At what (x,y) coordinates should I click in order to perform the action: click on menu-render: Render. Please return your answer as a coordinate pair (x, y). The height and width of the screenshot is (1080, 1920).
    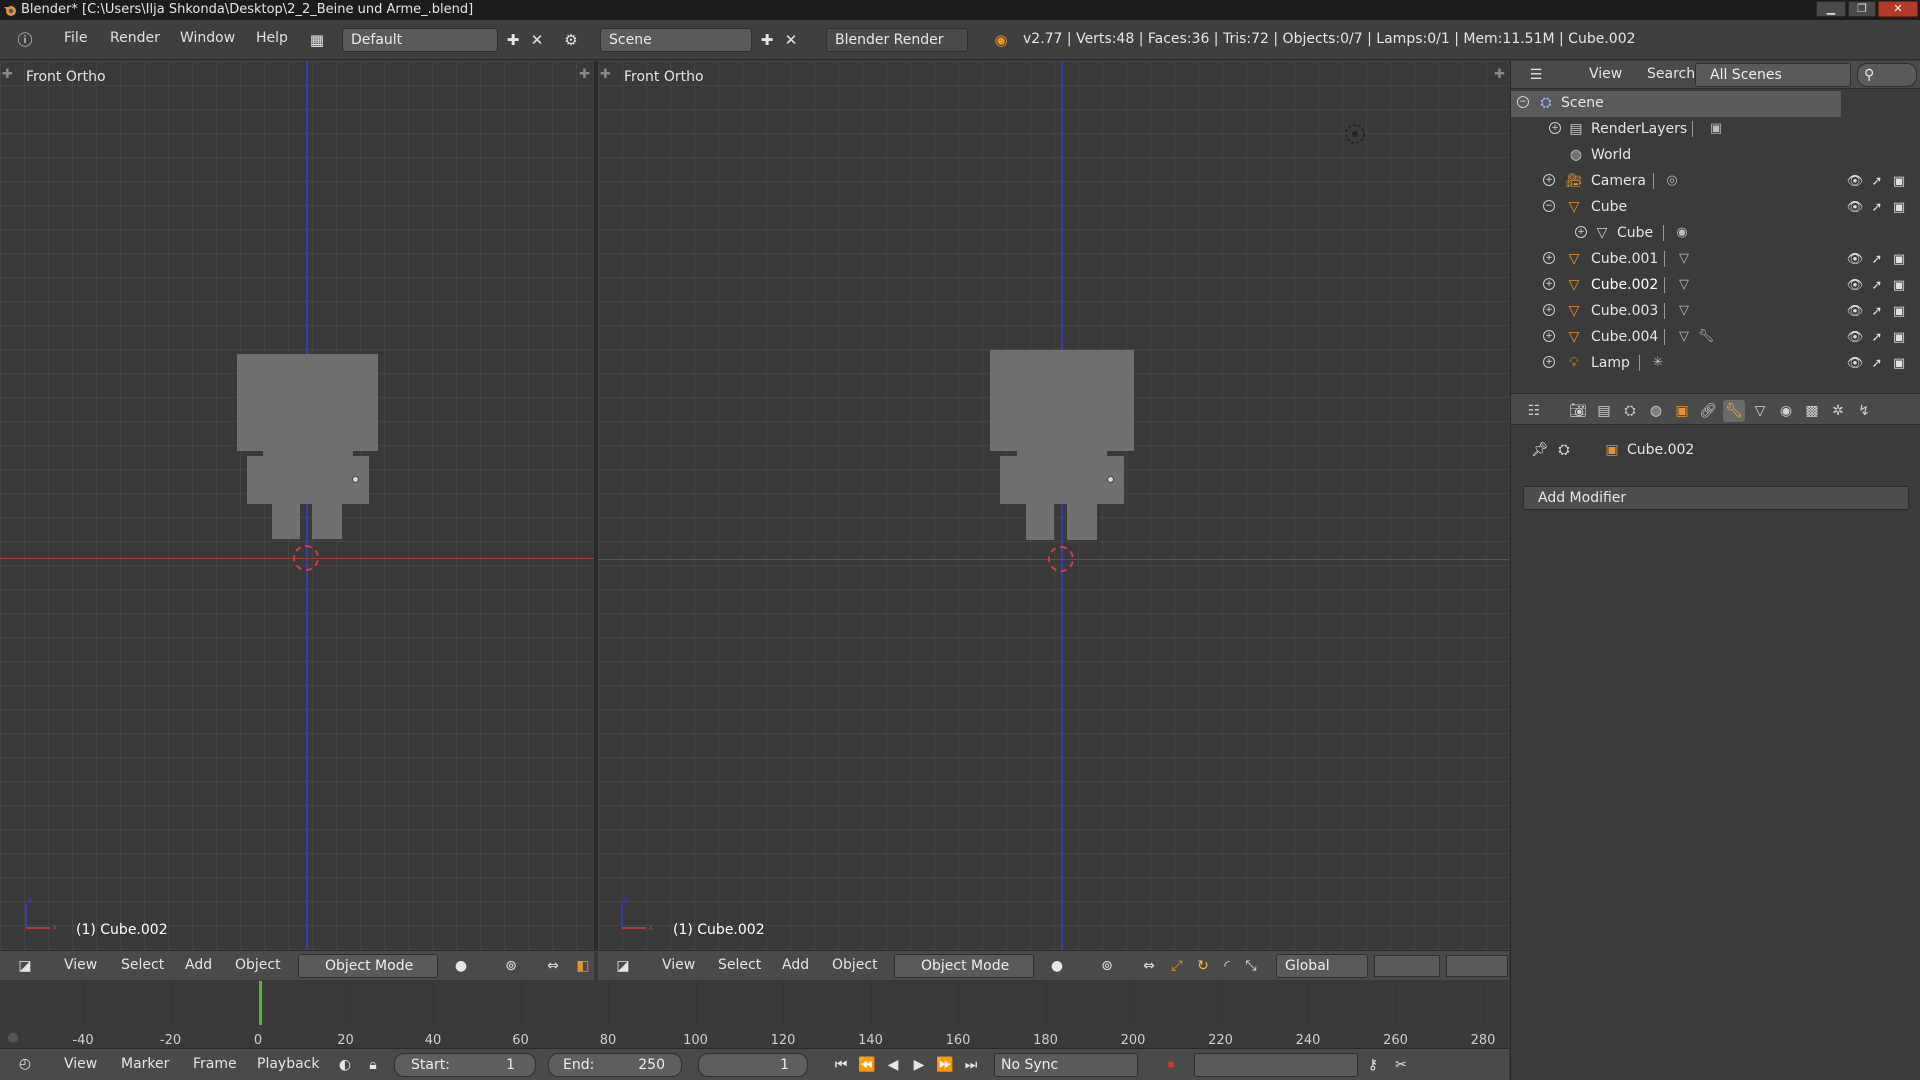
    Looking at the image, I should click on (135, 38).